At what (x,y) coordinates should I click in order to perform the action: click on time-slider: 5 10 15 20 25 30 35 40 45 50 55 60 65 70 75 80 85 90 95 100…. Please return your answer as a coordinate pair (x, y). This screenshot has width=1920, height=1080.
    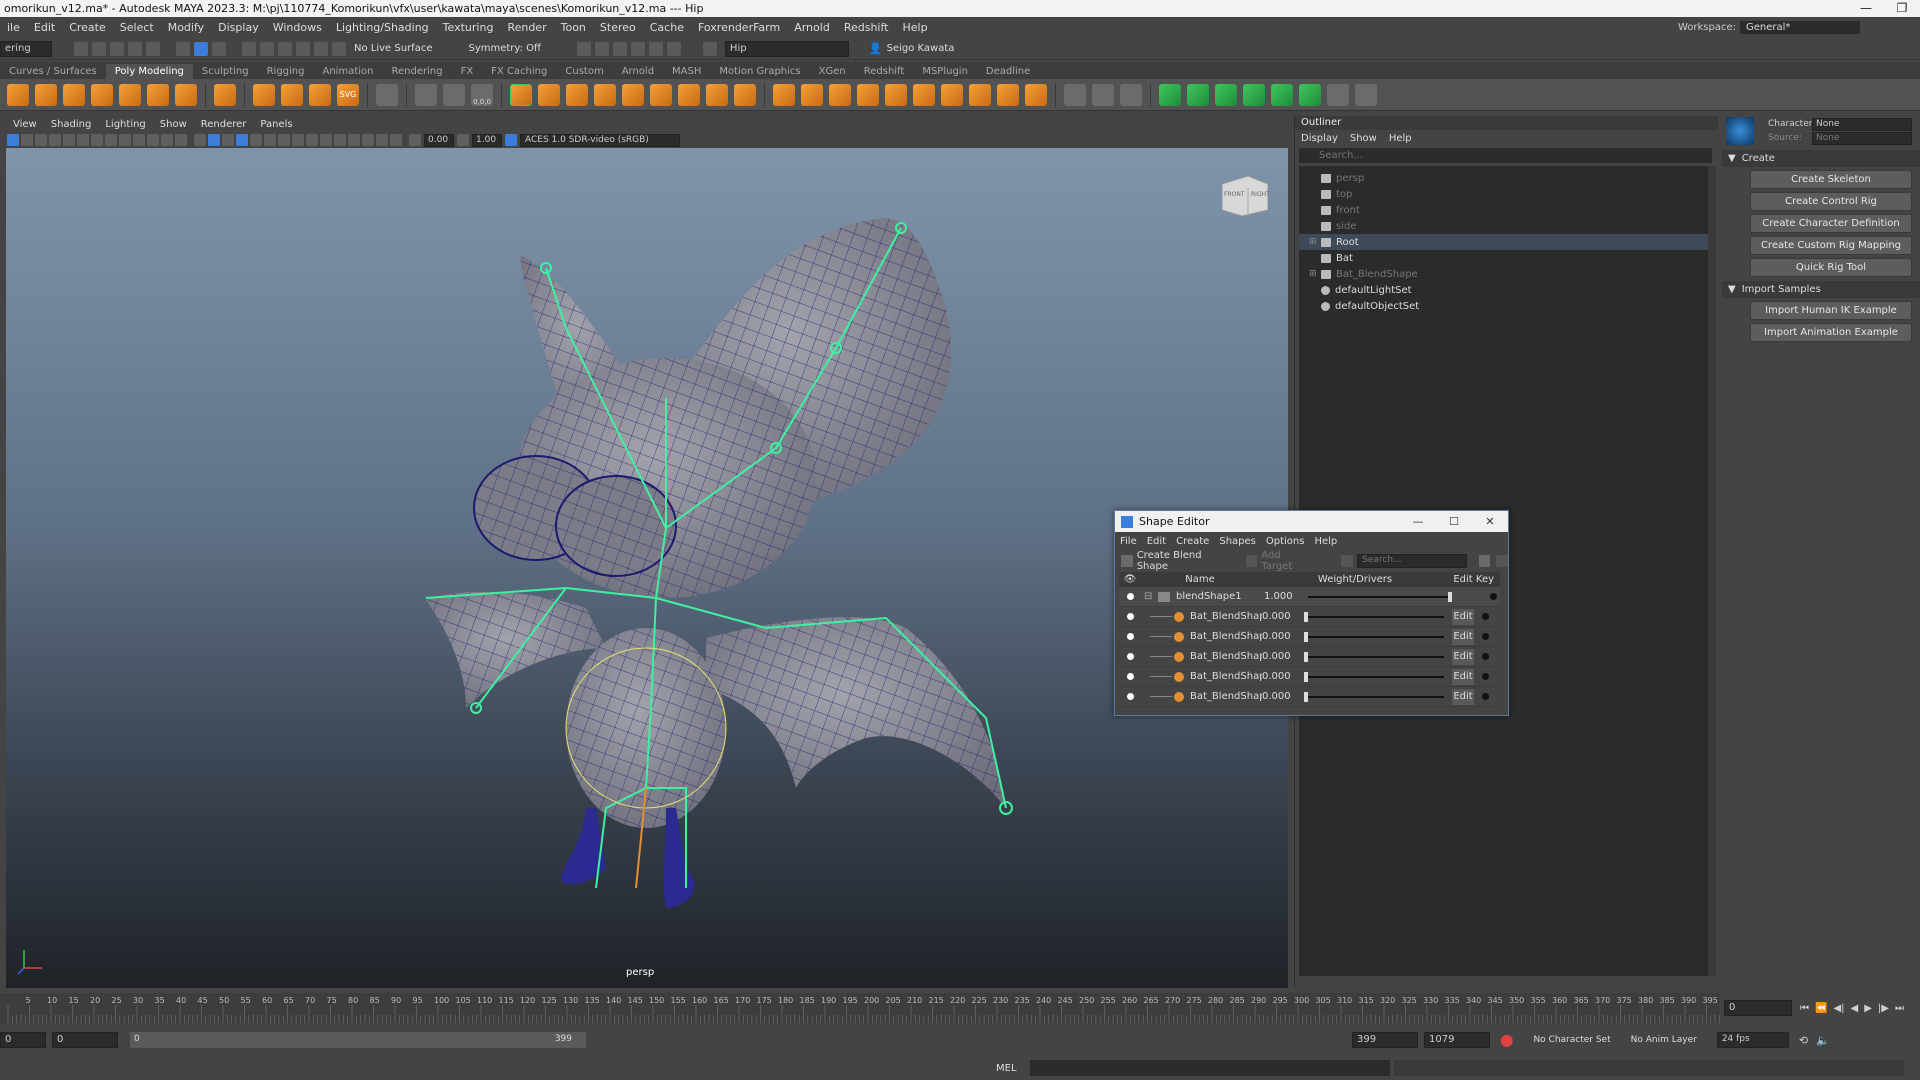
    Looking at the image, I should click on (862, 1008).